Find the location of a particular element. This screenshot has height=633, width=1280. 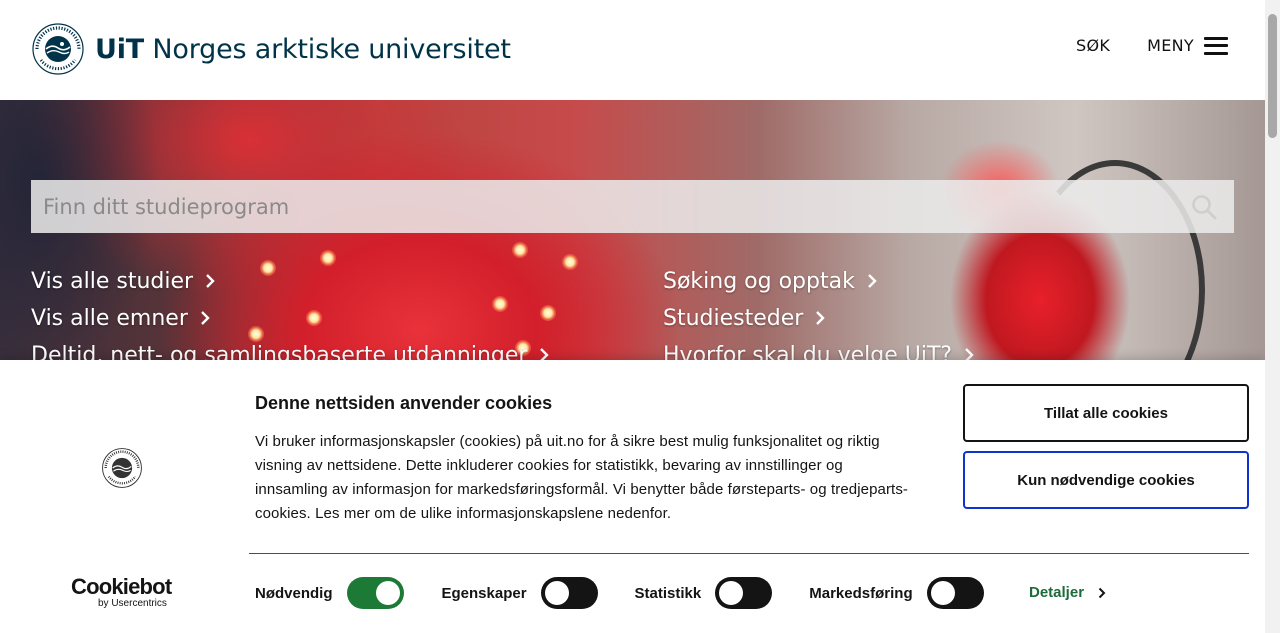

allow-all-cookies-button: Tillat alle cookies is located at coordinates (1106, 413).